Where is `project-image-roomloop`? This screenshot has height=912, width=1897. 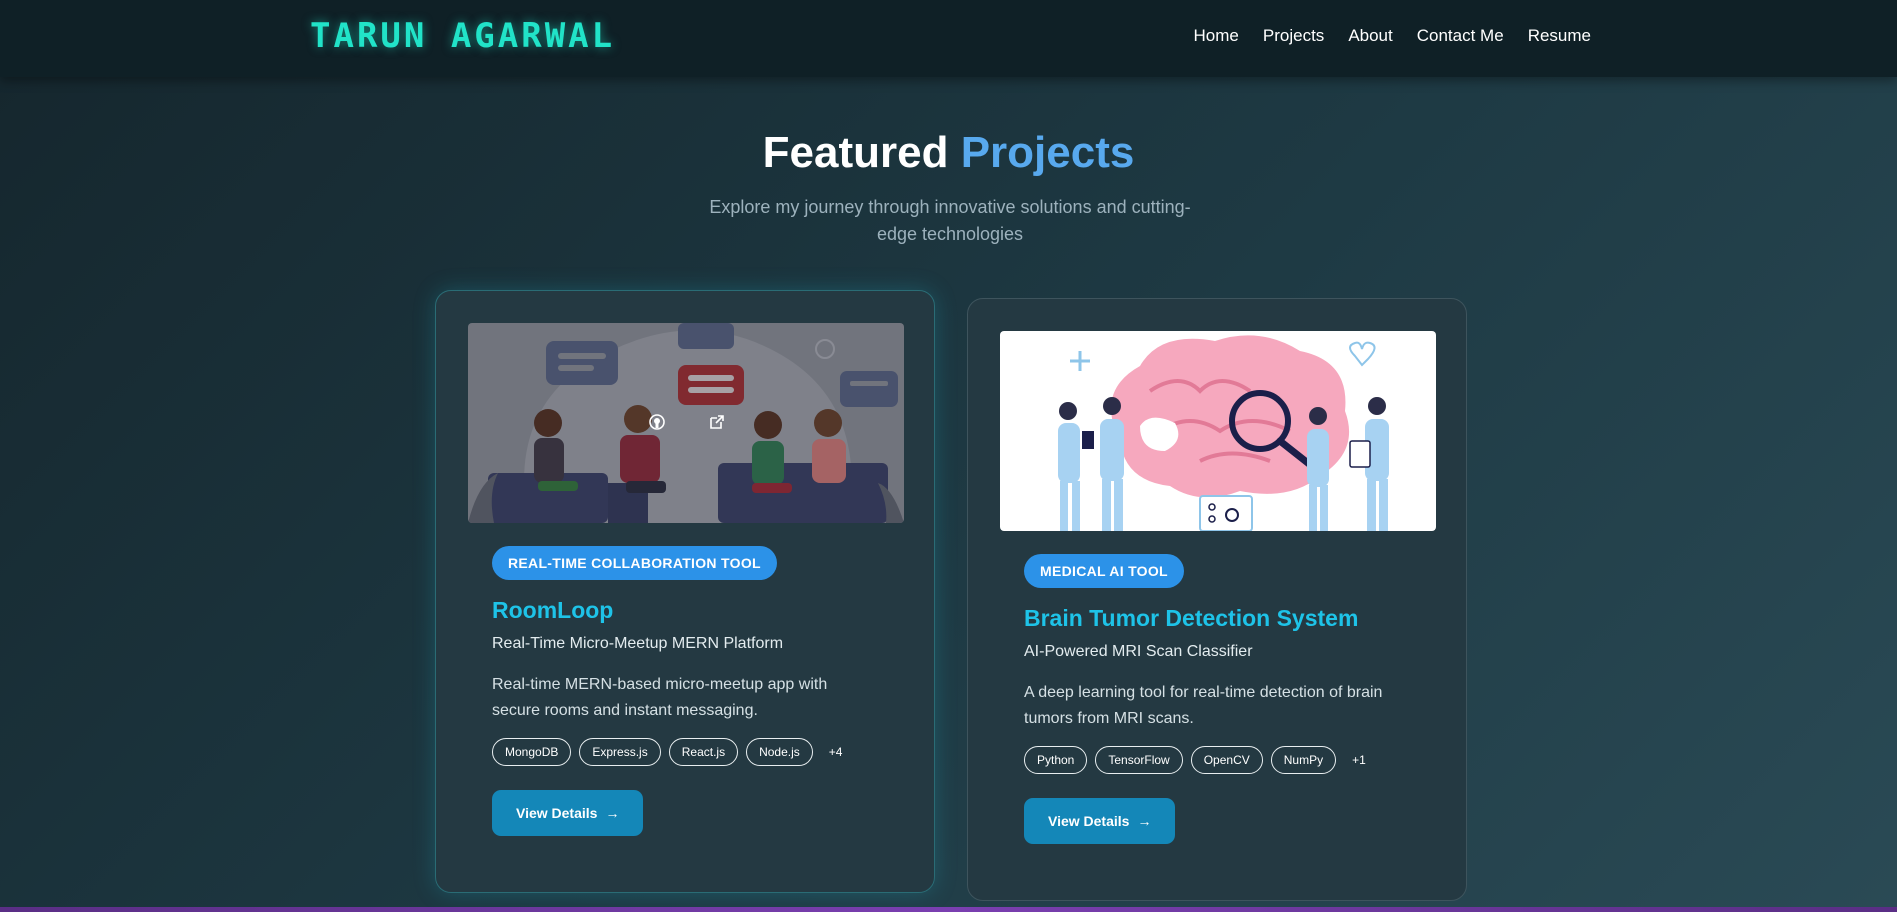 project-image-roomloop is located at coordinates (686, 423).